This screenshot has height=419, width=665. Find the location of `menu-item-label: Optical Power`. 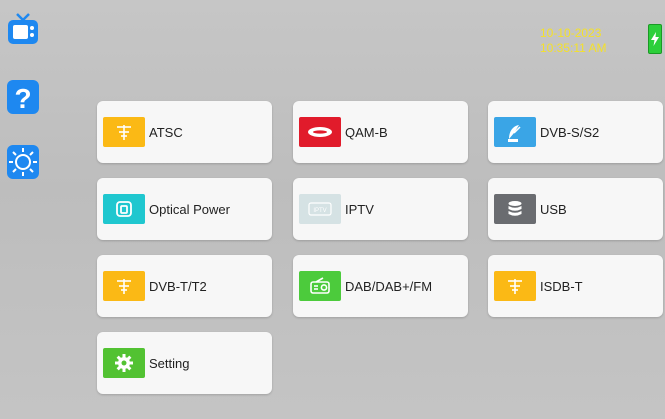

menu-item-label: Optical Power is located at coordinates (189, 209).